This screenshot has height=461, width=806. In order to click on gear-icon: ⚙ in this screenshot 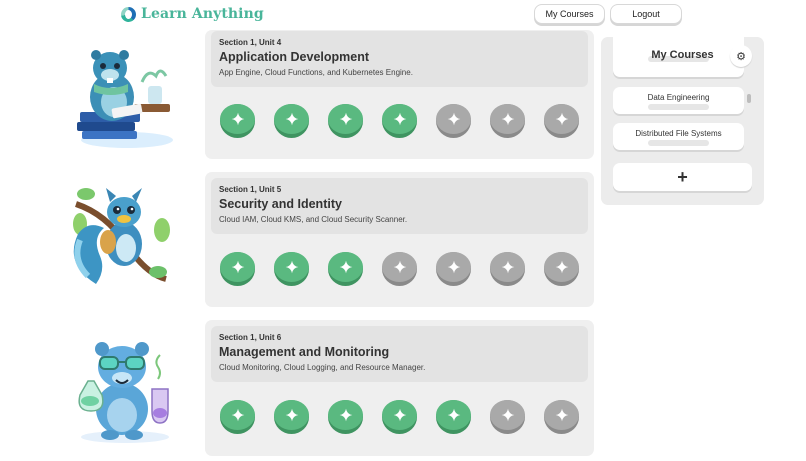, I will do `click(741, 56)`.